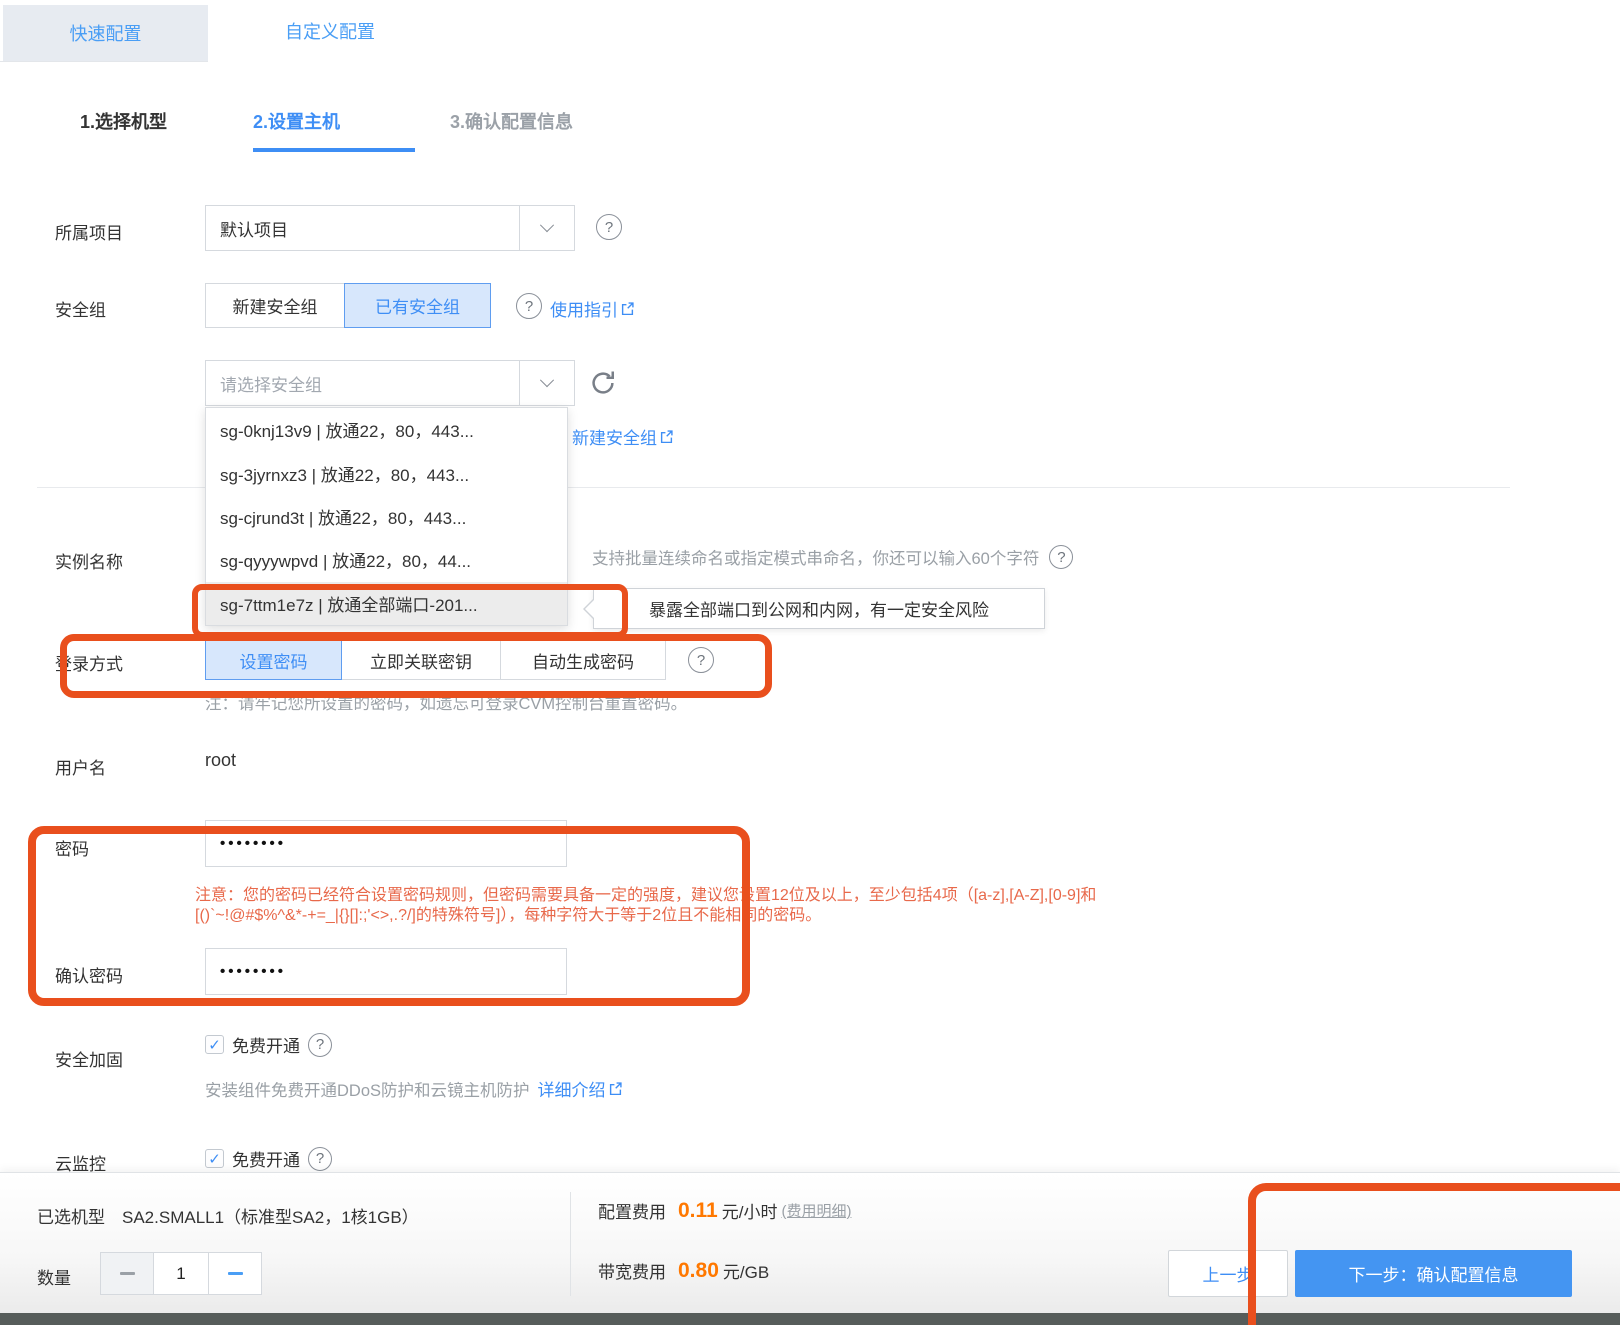  What do you see at coordinates (386, 843) in the screenshot?
I see `password-input: ••••••••` at bounding box center [386, 843].